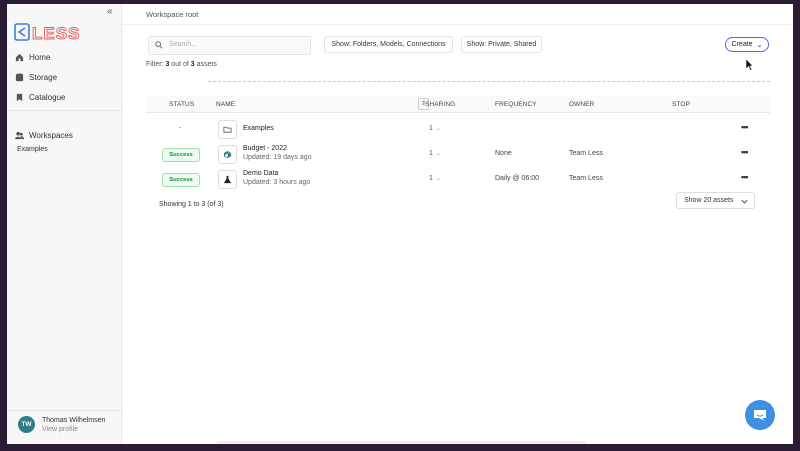  I want to click on frequency-value: None, so click(503, 153).